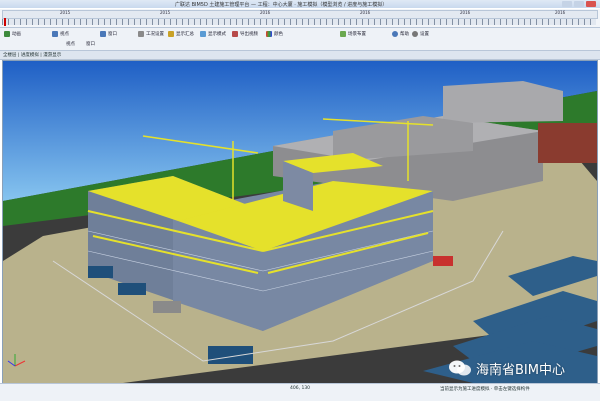  What do you see at coordinates (185, 34) in the screenshot?
I see `toolbar-label: 显示汇总` at bounding box center [185, 34].